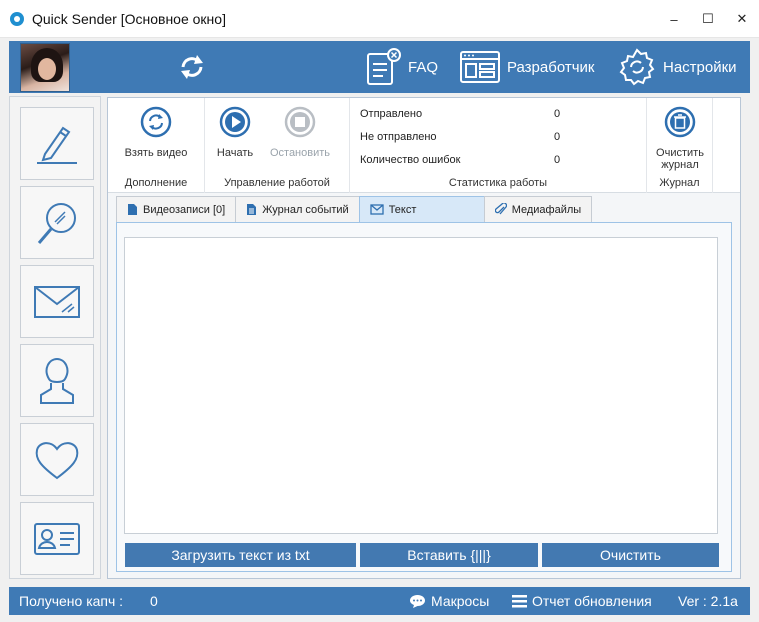 The height and width of the screenshot is (622, 759). I want to click on stop-button: Остановить, so click(300, 132).